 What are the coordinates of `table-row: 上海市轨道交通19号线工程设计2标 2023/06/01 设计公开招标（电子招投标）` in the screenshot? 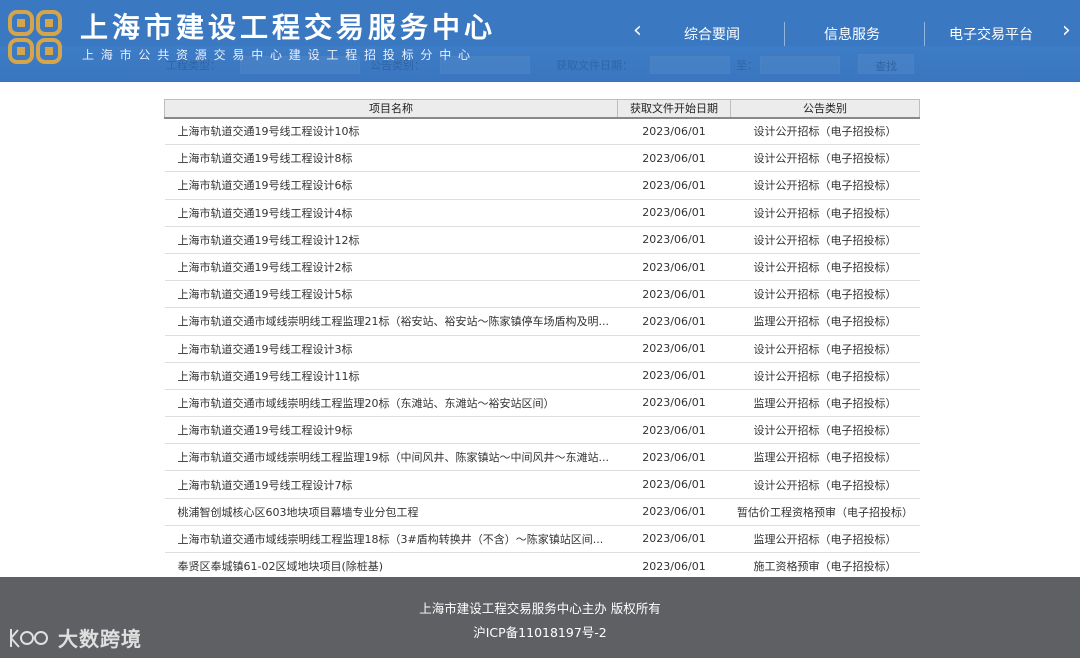 It's located at (542, 267).